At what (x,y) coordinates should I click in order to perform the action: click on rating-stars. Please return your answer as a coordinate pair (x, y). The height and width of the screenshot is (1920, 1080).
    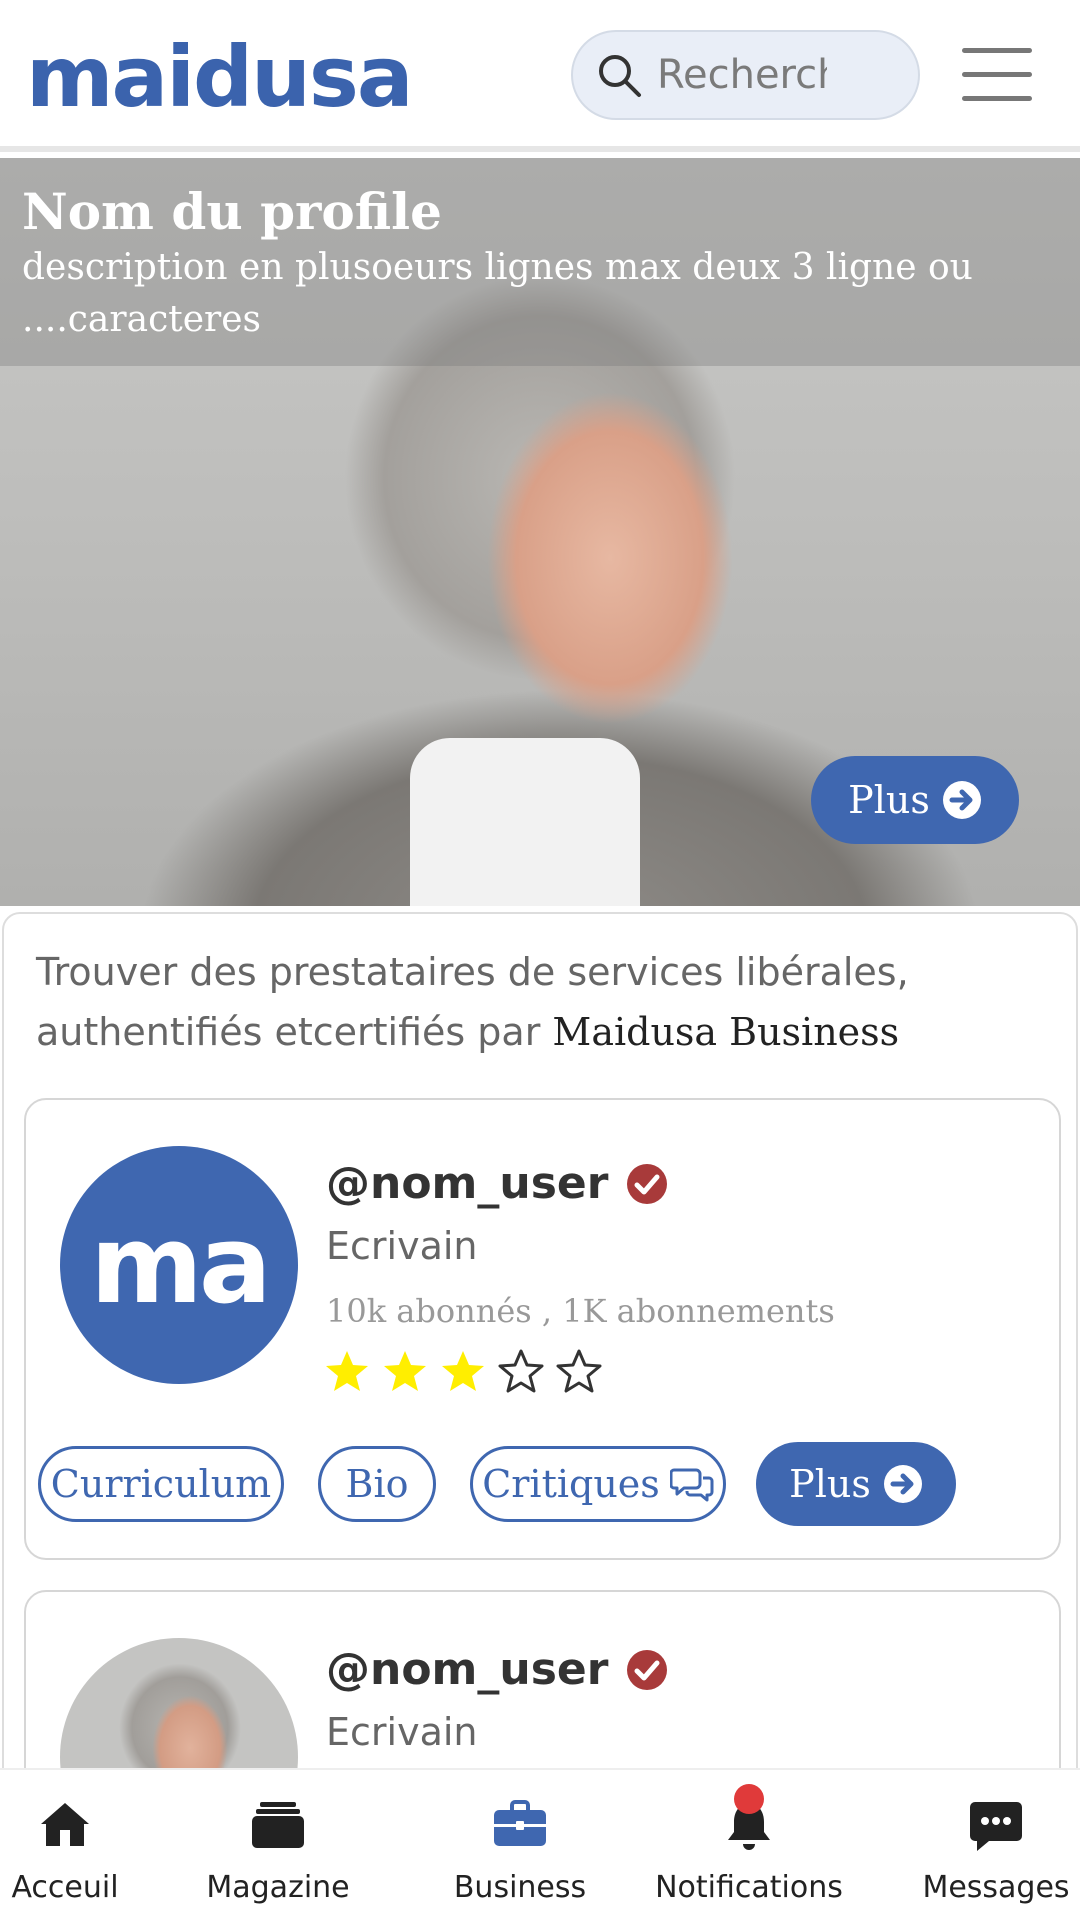
    Looking at the image, I should click on (463, 1371).